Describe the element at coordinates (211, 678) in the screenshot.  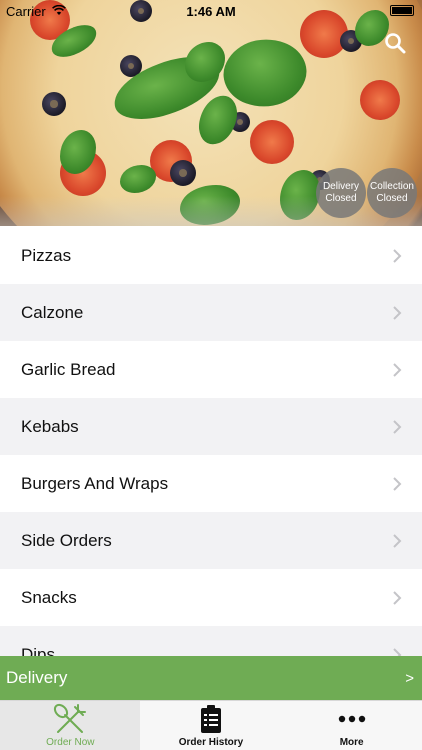
I see `delivery-mode-bar: Delivery >` at that location.